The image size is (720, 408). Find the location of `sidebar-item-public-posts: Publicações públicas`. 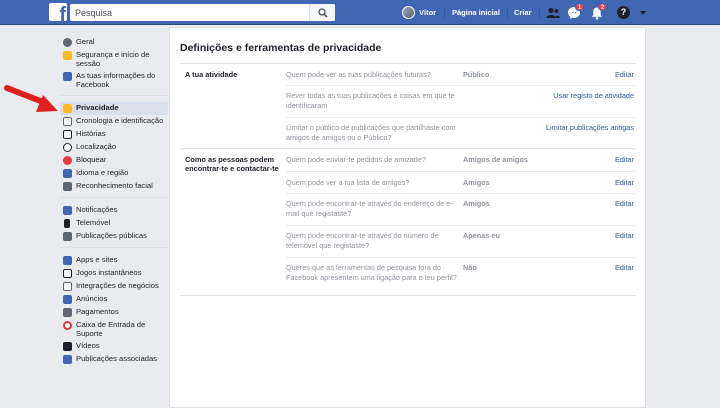

sidebar-item-public-posts: Publicações públicas is located at coordinates (114, 236).